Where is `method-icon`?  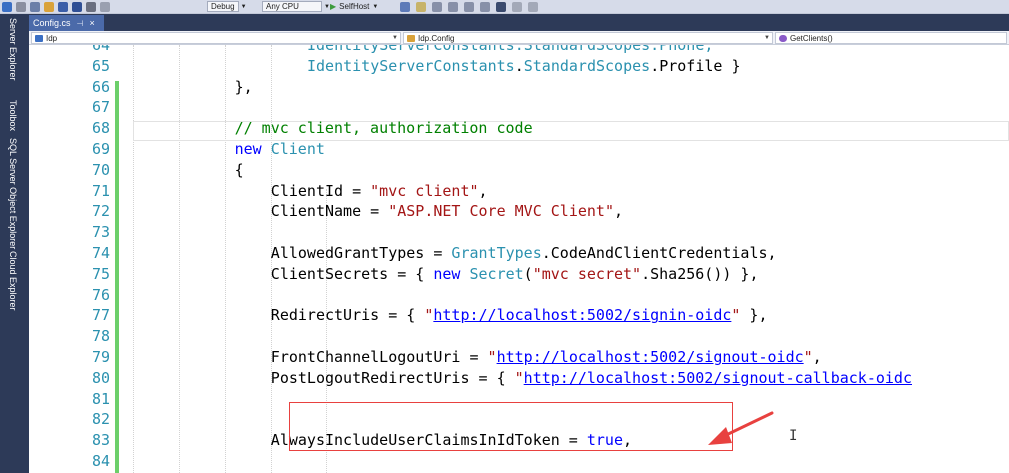 method-icon is located at coordinates (783, 38).